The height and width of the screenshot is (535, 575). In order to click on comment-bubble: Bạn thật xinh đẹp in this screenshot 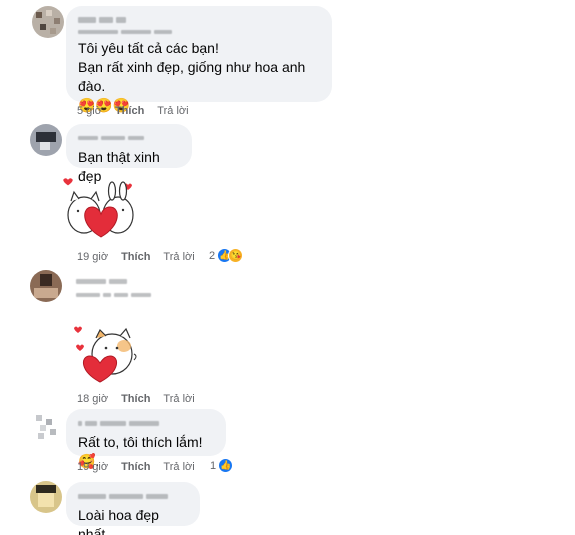, I will do `click(129, 154)`.